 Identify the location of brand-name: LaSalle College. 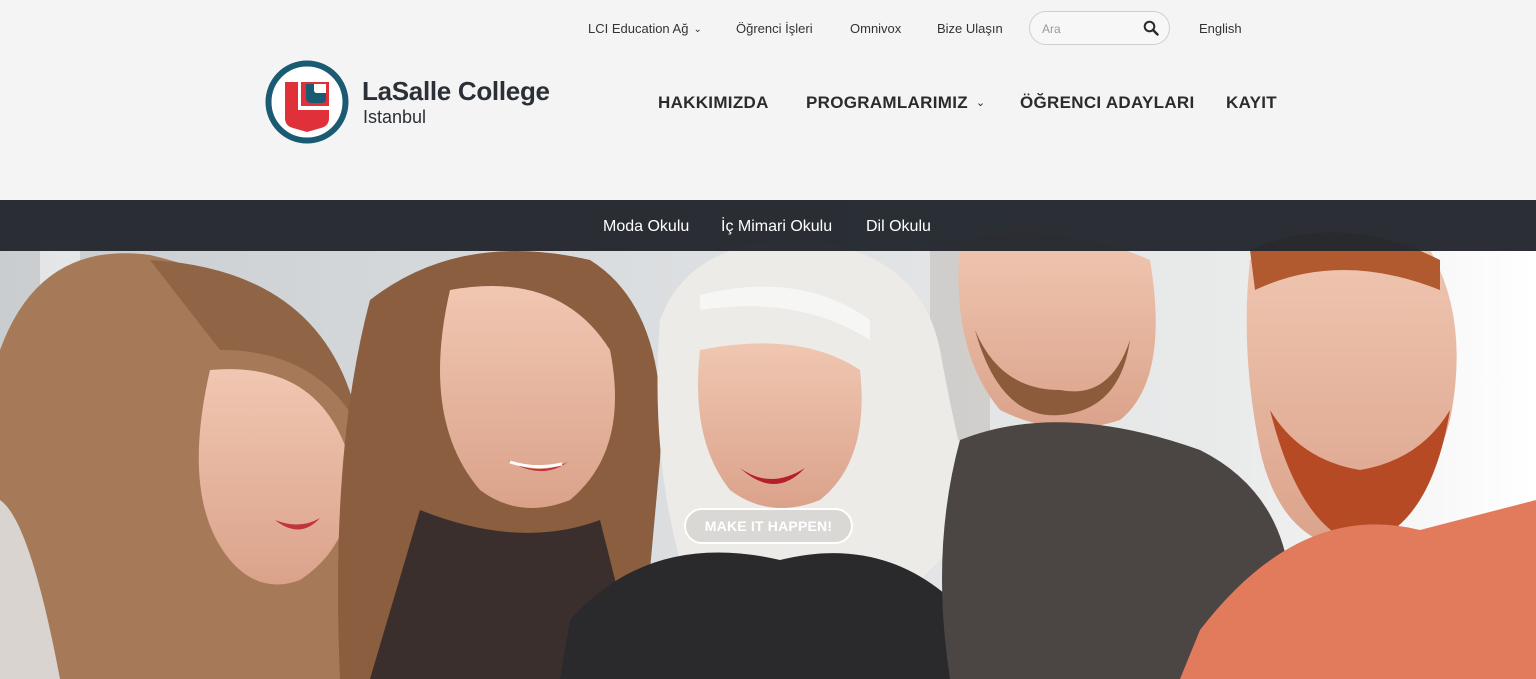
(456, 91).